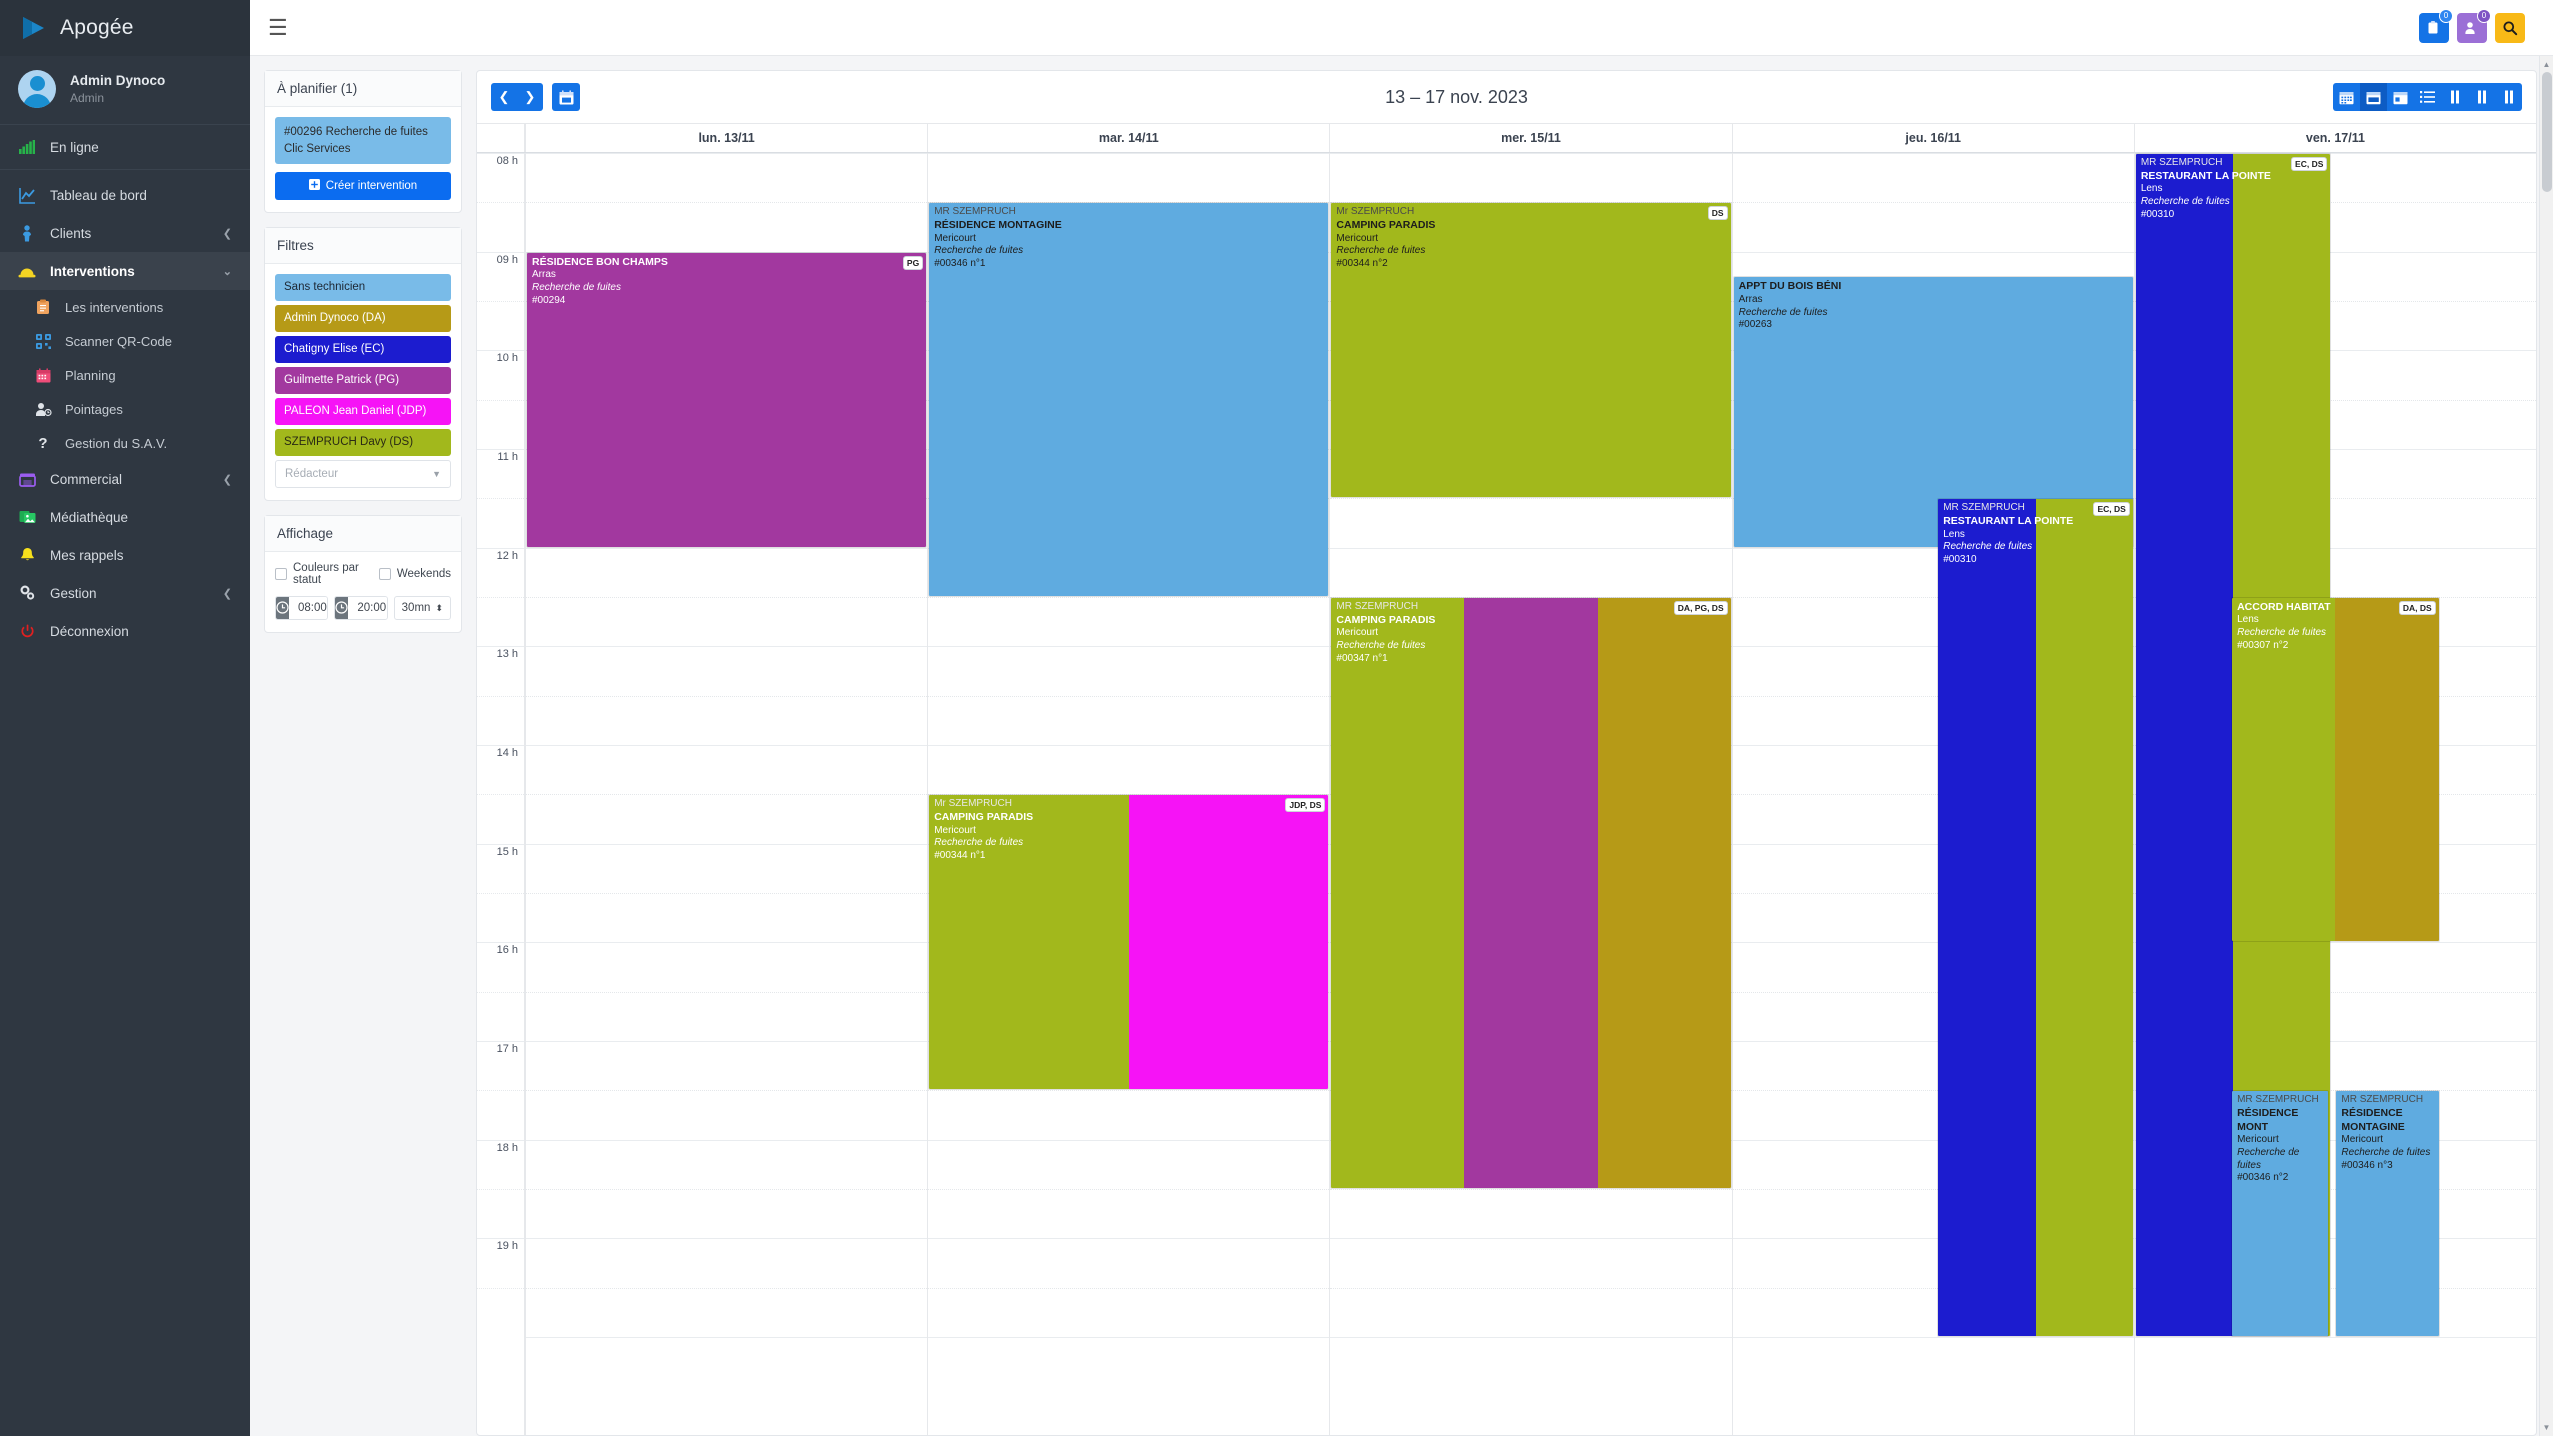 The height and width of the screenshot is (1436, 2553). I want to click on sidebar-item-tableau-de-bord: Tableau de bord, so click(125, 195).